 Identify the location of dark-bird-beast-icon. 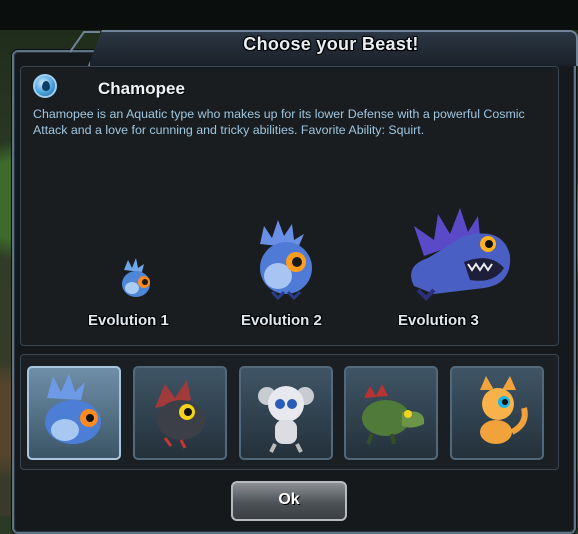
(180, 414).